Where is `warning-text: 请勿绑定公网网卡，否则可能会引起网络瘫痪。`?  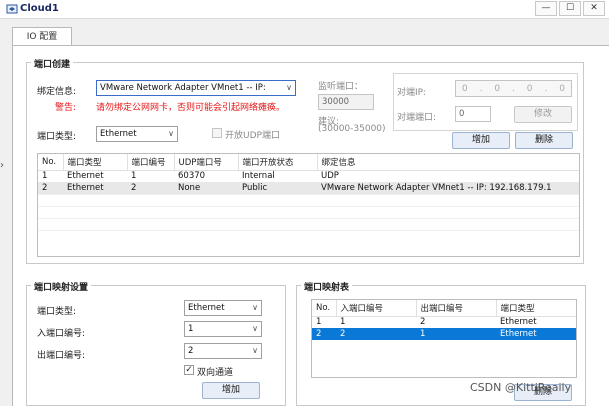 warning-text: 请勿绑定公网网卡，否则可能会引起网络瘫痪。 is located at coordinates (191, 108).